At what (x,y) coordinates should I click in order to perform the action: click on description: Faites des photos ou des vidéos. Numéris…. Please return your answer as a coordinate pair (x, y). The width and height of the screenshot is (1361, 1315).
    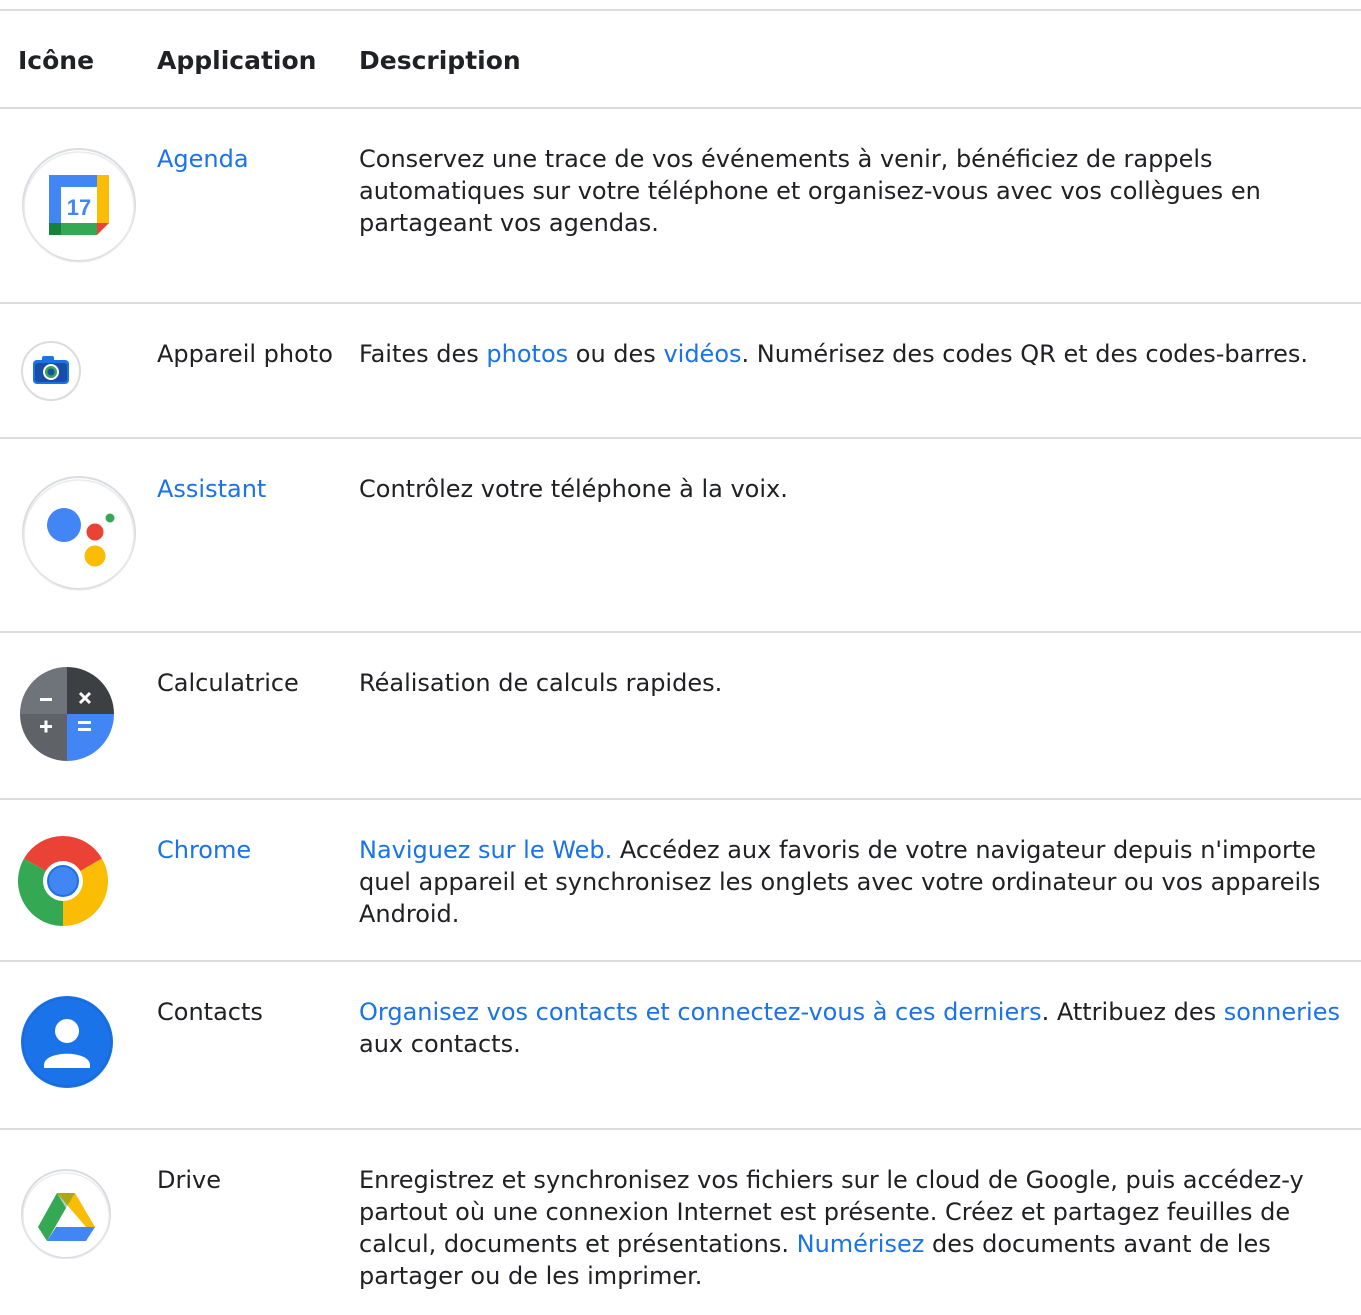
    Looking at the image, I should click on (859, 354).